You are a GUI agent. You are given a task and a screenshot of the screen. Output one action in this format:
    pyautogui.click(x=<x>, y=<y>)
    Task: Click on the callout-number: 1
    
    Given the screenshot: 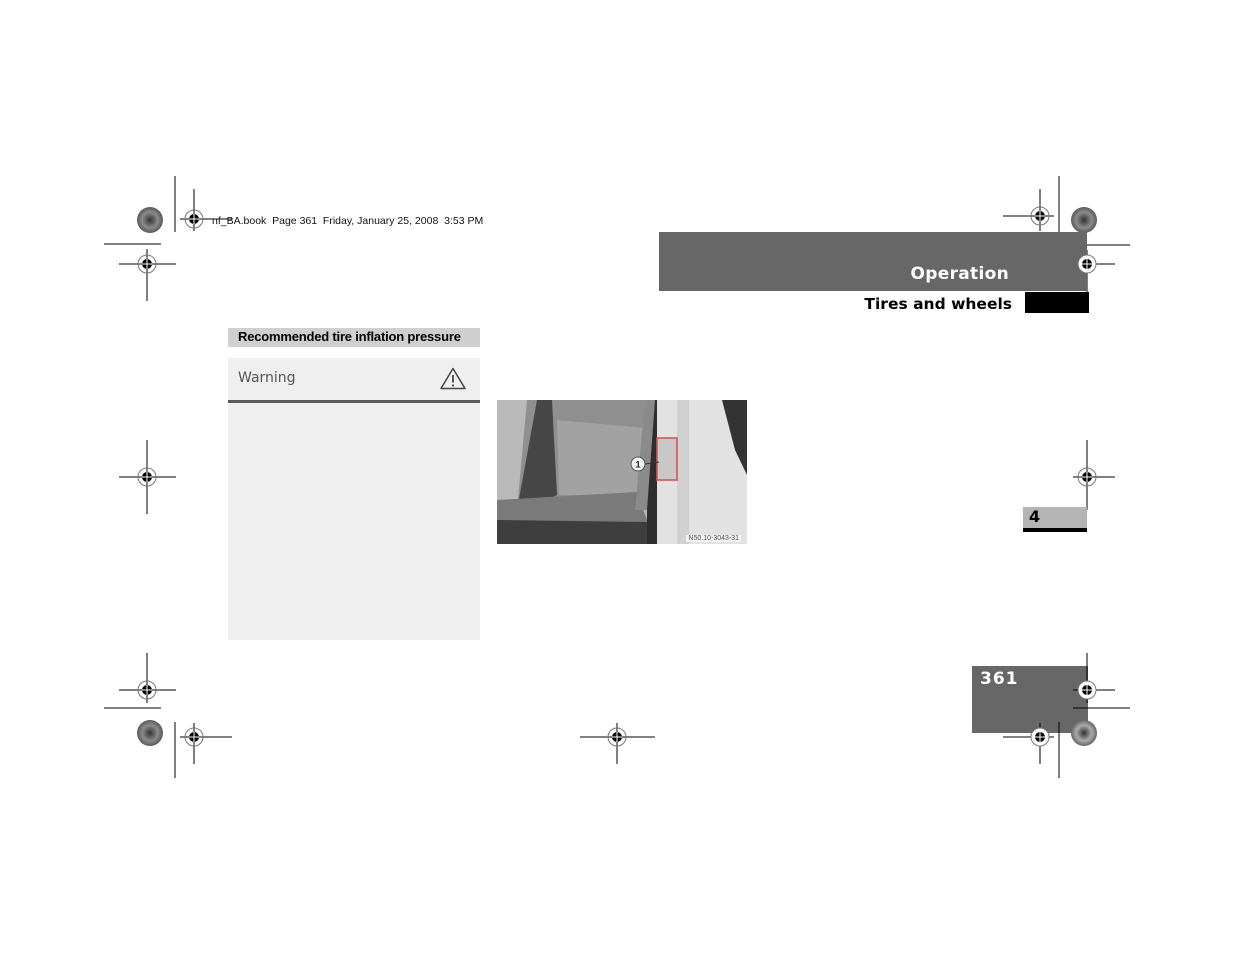 What is the action you would take?
    pyautogui.click(x=637, y=465)
    